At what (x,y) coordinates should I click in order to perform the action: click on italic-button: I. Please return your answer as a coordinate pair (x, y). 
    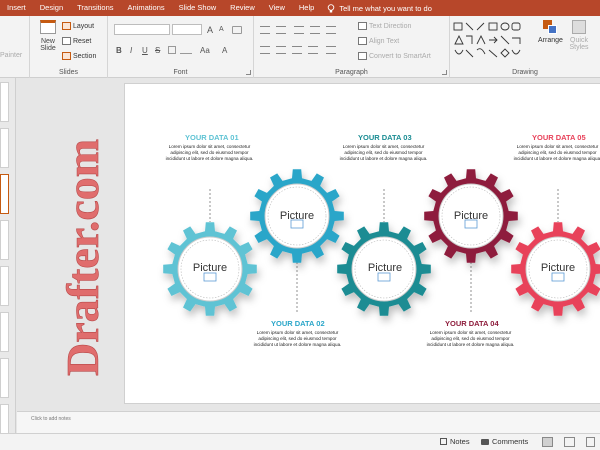
    Looking at the image, I should click on (131, 50).